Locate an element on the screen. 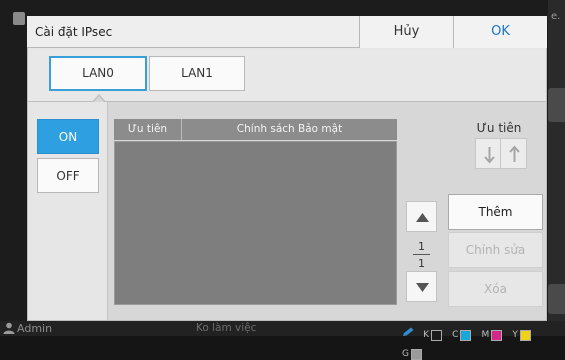 This screenshot has width=565, height=360. page-current: 1 is located at coordinates (421, 246).